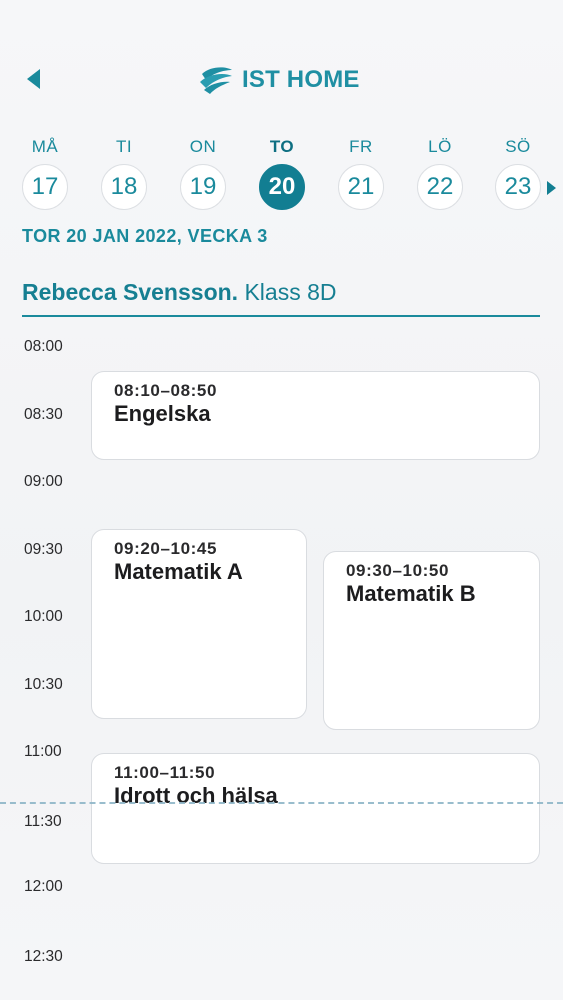  I want to click on day-column-mon: MÅ 17, so click(45, 173).